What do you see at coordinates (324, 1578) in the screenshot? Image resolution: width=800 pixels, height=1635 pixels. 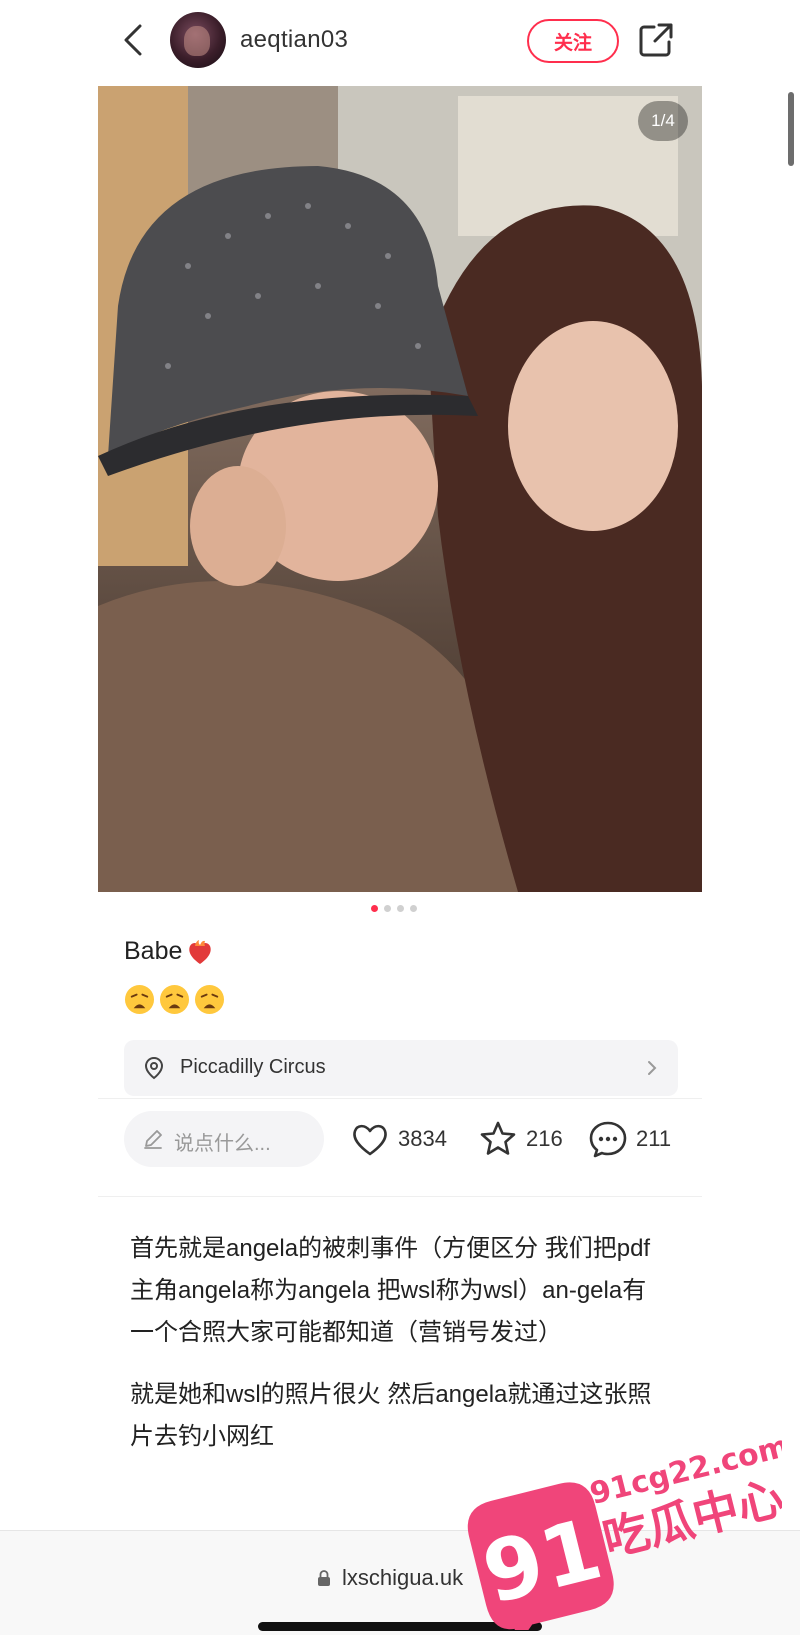 I see `lock-icon` at bounding box center [324, 1578].